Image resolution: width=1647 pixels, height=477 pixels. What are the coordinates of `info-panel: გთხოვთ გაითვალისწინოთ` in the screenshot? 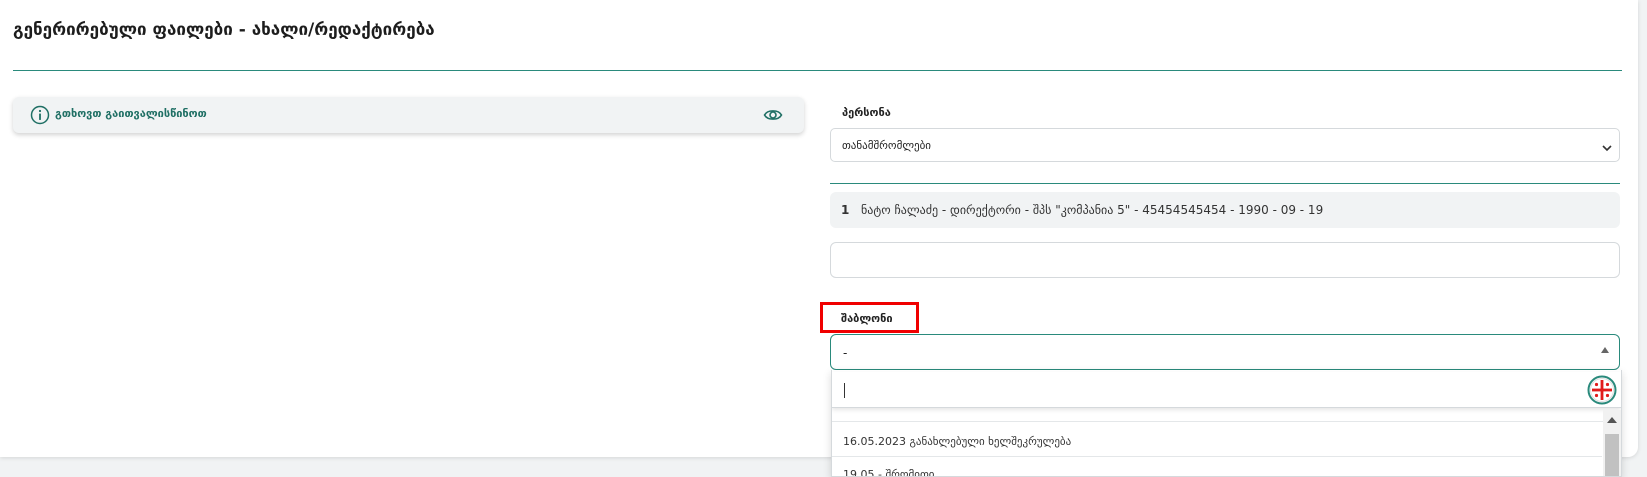 It's located at (408, 115).